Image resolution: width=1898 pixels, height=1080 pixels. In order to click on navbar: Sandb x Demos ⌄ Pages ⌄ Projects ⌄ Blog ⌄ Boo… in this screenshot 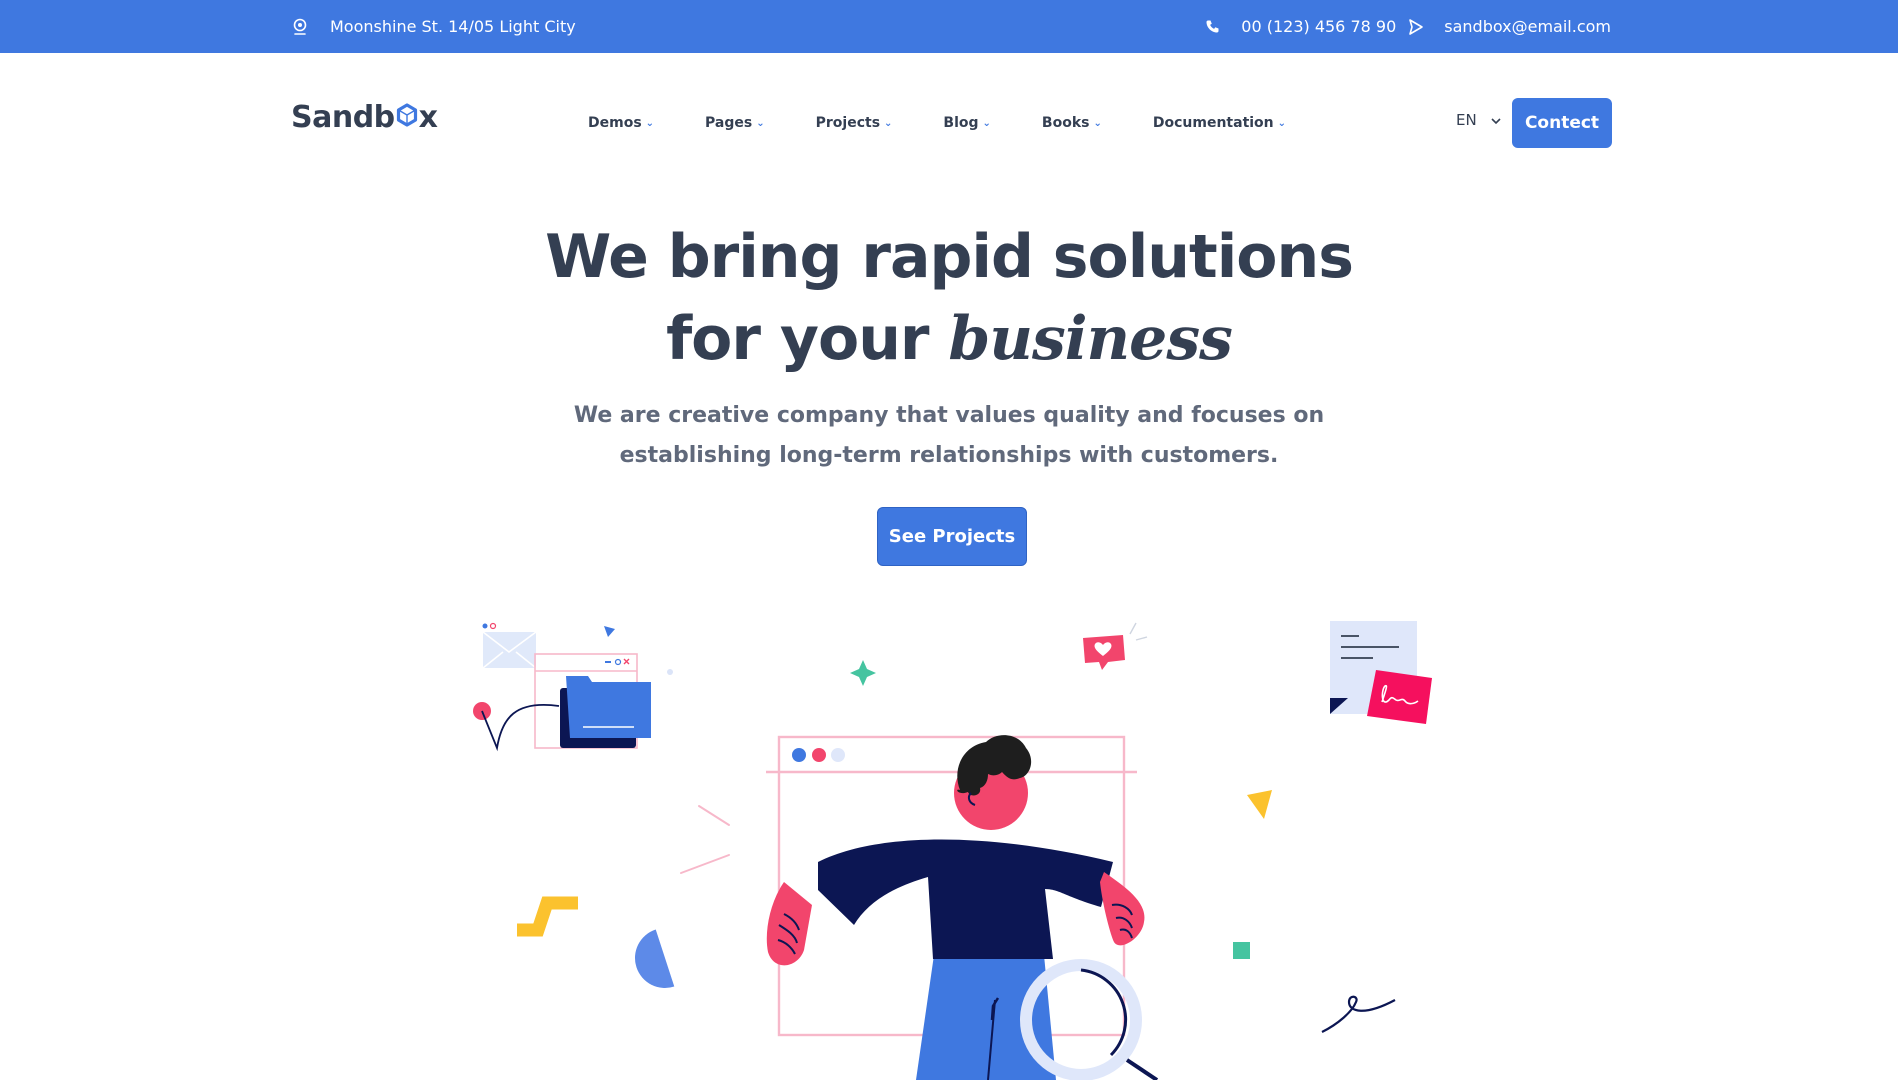, I will do `click(949, 123)`.